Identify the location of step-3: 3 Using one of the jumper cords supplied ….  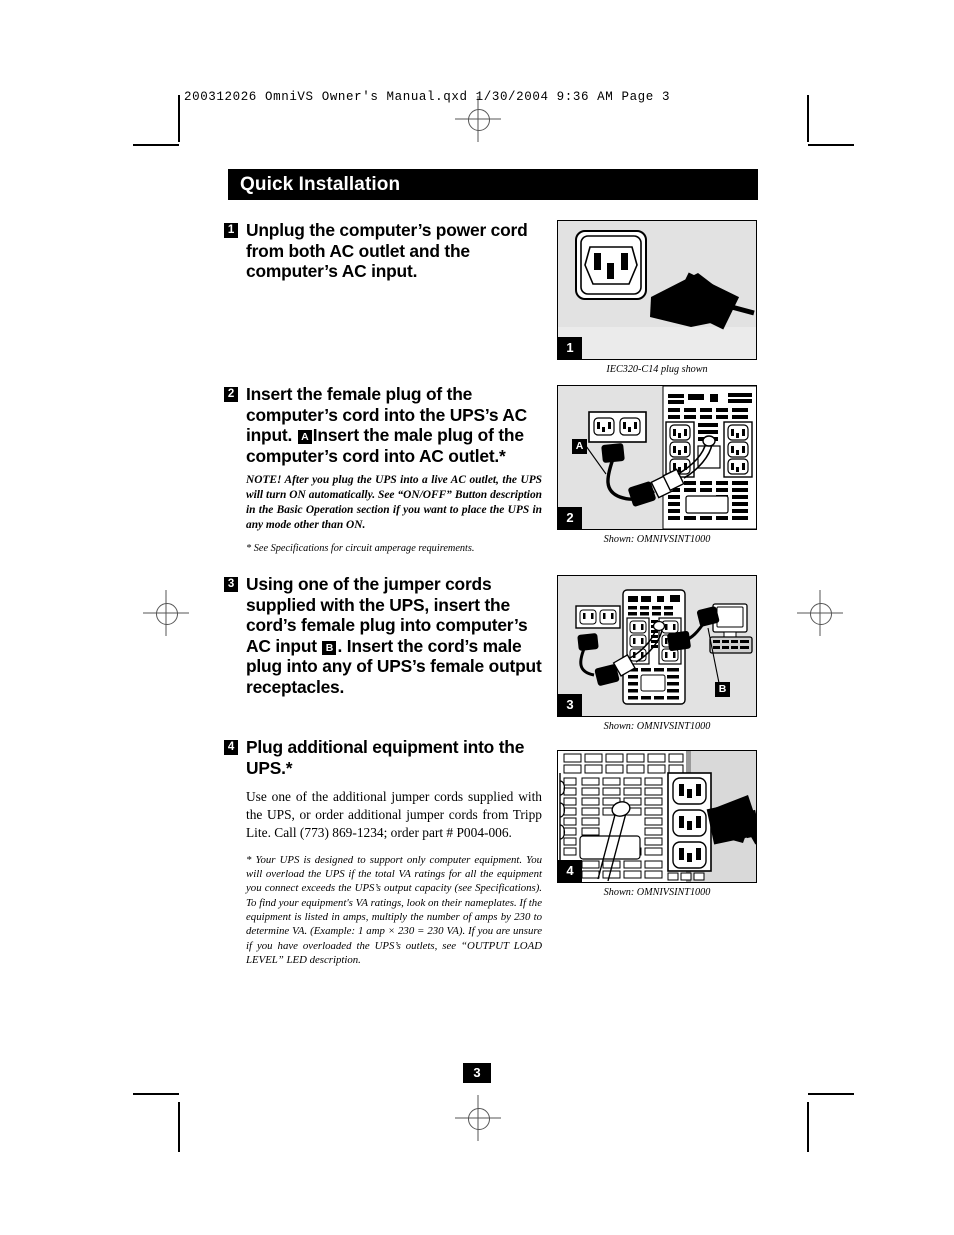
(383, 635).